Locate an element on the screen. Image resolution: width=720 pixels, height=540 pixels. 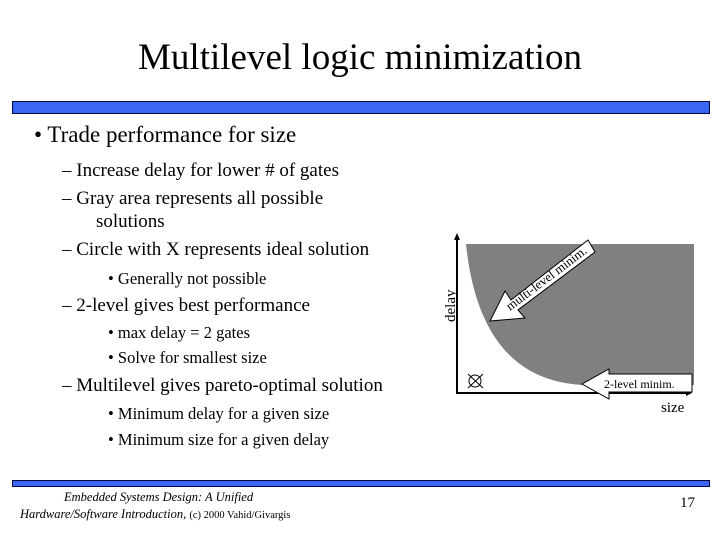
delay-axis-arrowhead is located at coordinates (457, 236).